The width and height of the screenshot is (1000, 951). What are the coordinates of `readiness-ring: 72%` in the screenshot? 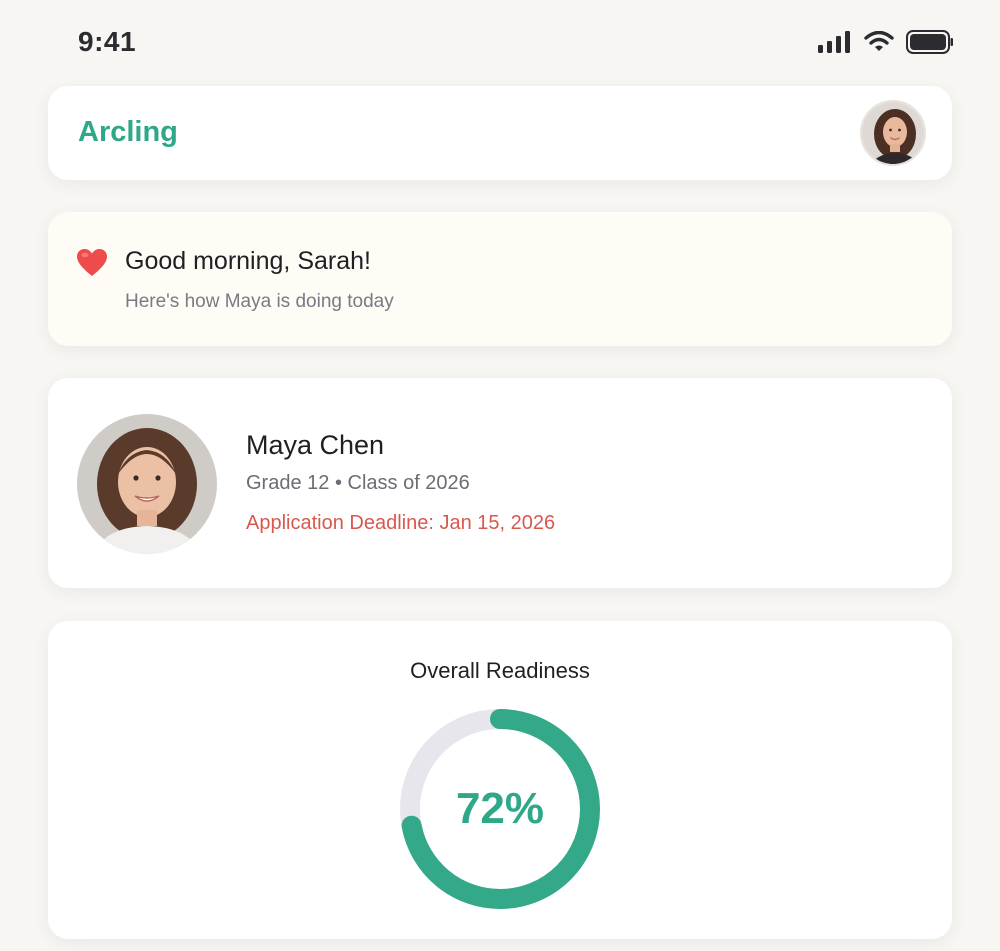 It's located at (500, 809).